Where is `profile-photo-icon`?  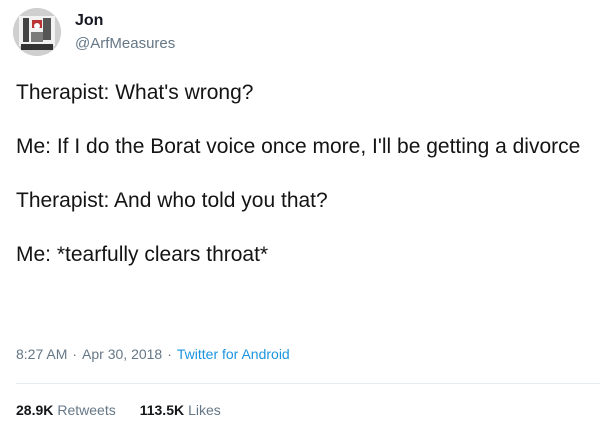
profile-photo-icon is located at coordinates (37, 32).